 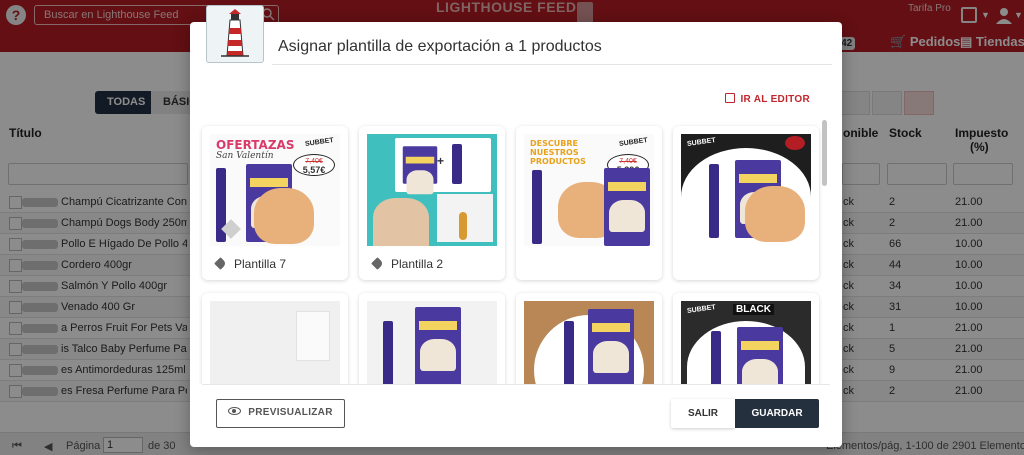 I want to click on external-link-icon, so click(x=730, y=98).